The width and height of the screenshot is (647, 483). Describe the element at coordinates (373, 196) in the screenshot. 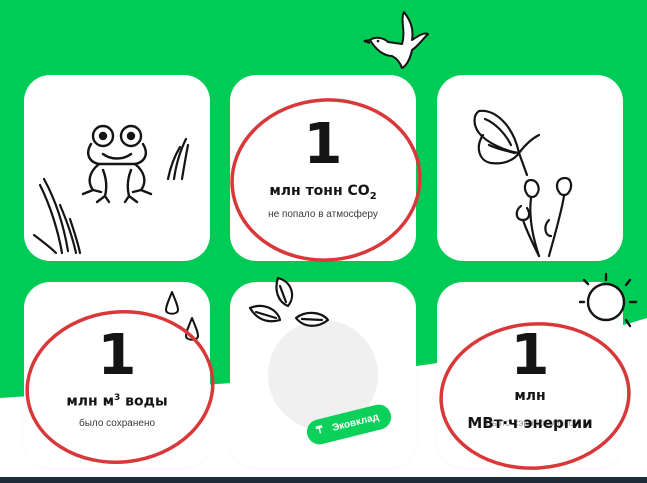

I see `co2-label-subscript: 2` at that location.